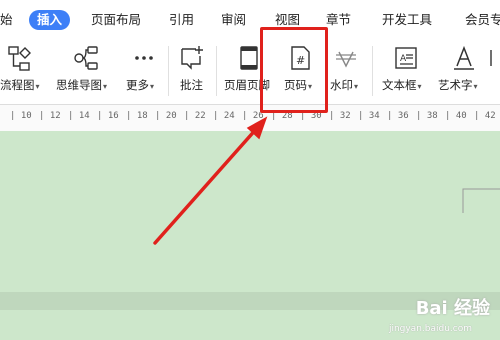  Describe the element at coordinates (452, 308) in the screenshot. I see `baidu-jingyan-logo: Bai 经验` at that location.